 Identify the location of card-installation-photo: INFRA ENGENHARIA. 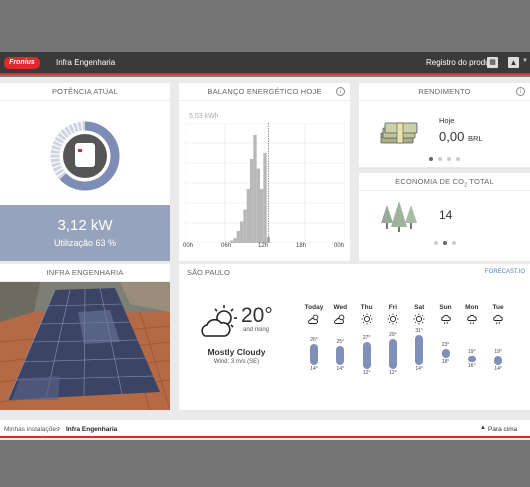
(85, 337).